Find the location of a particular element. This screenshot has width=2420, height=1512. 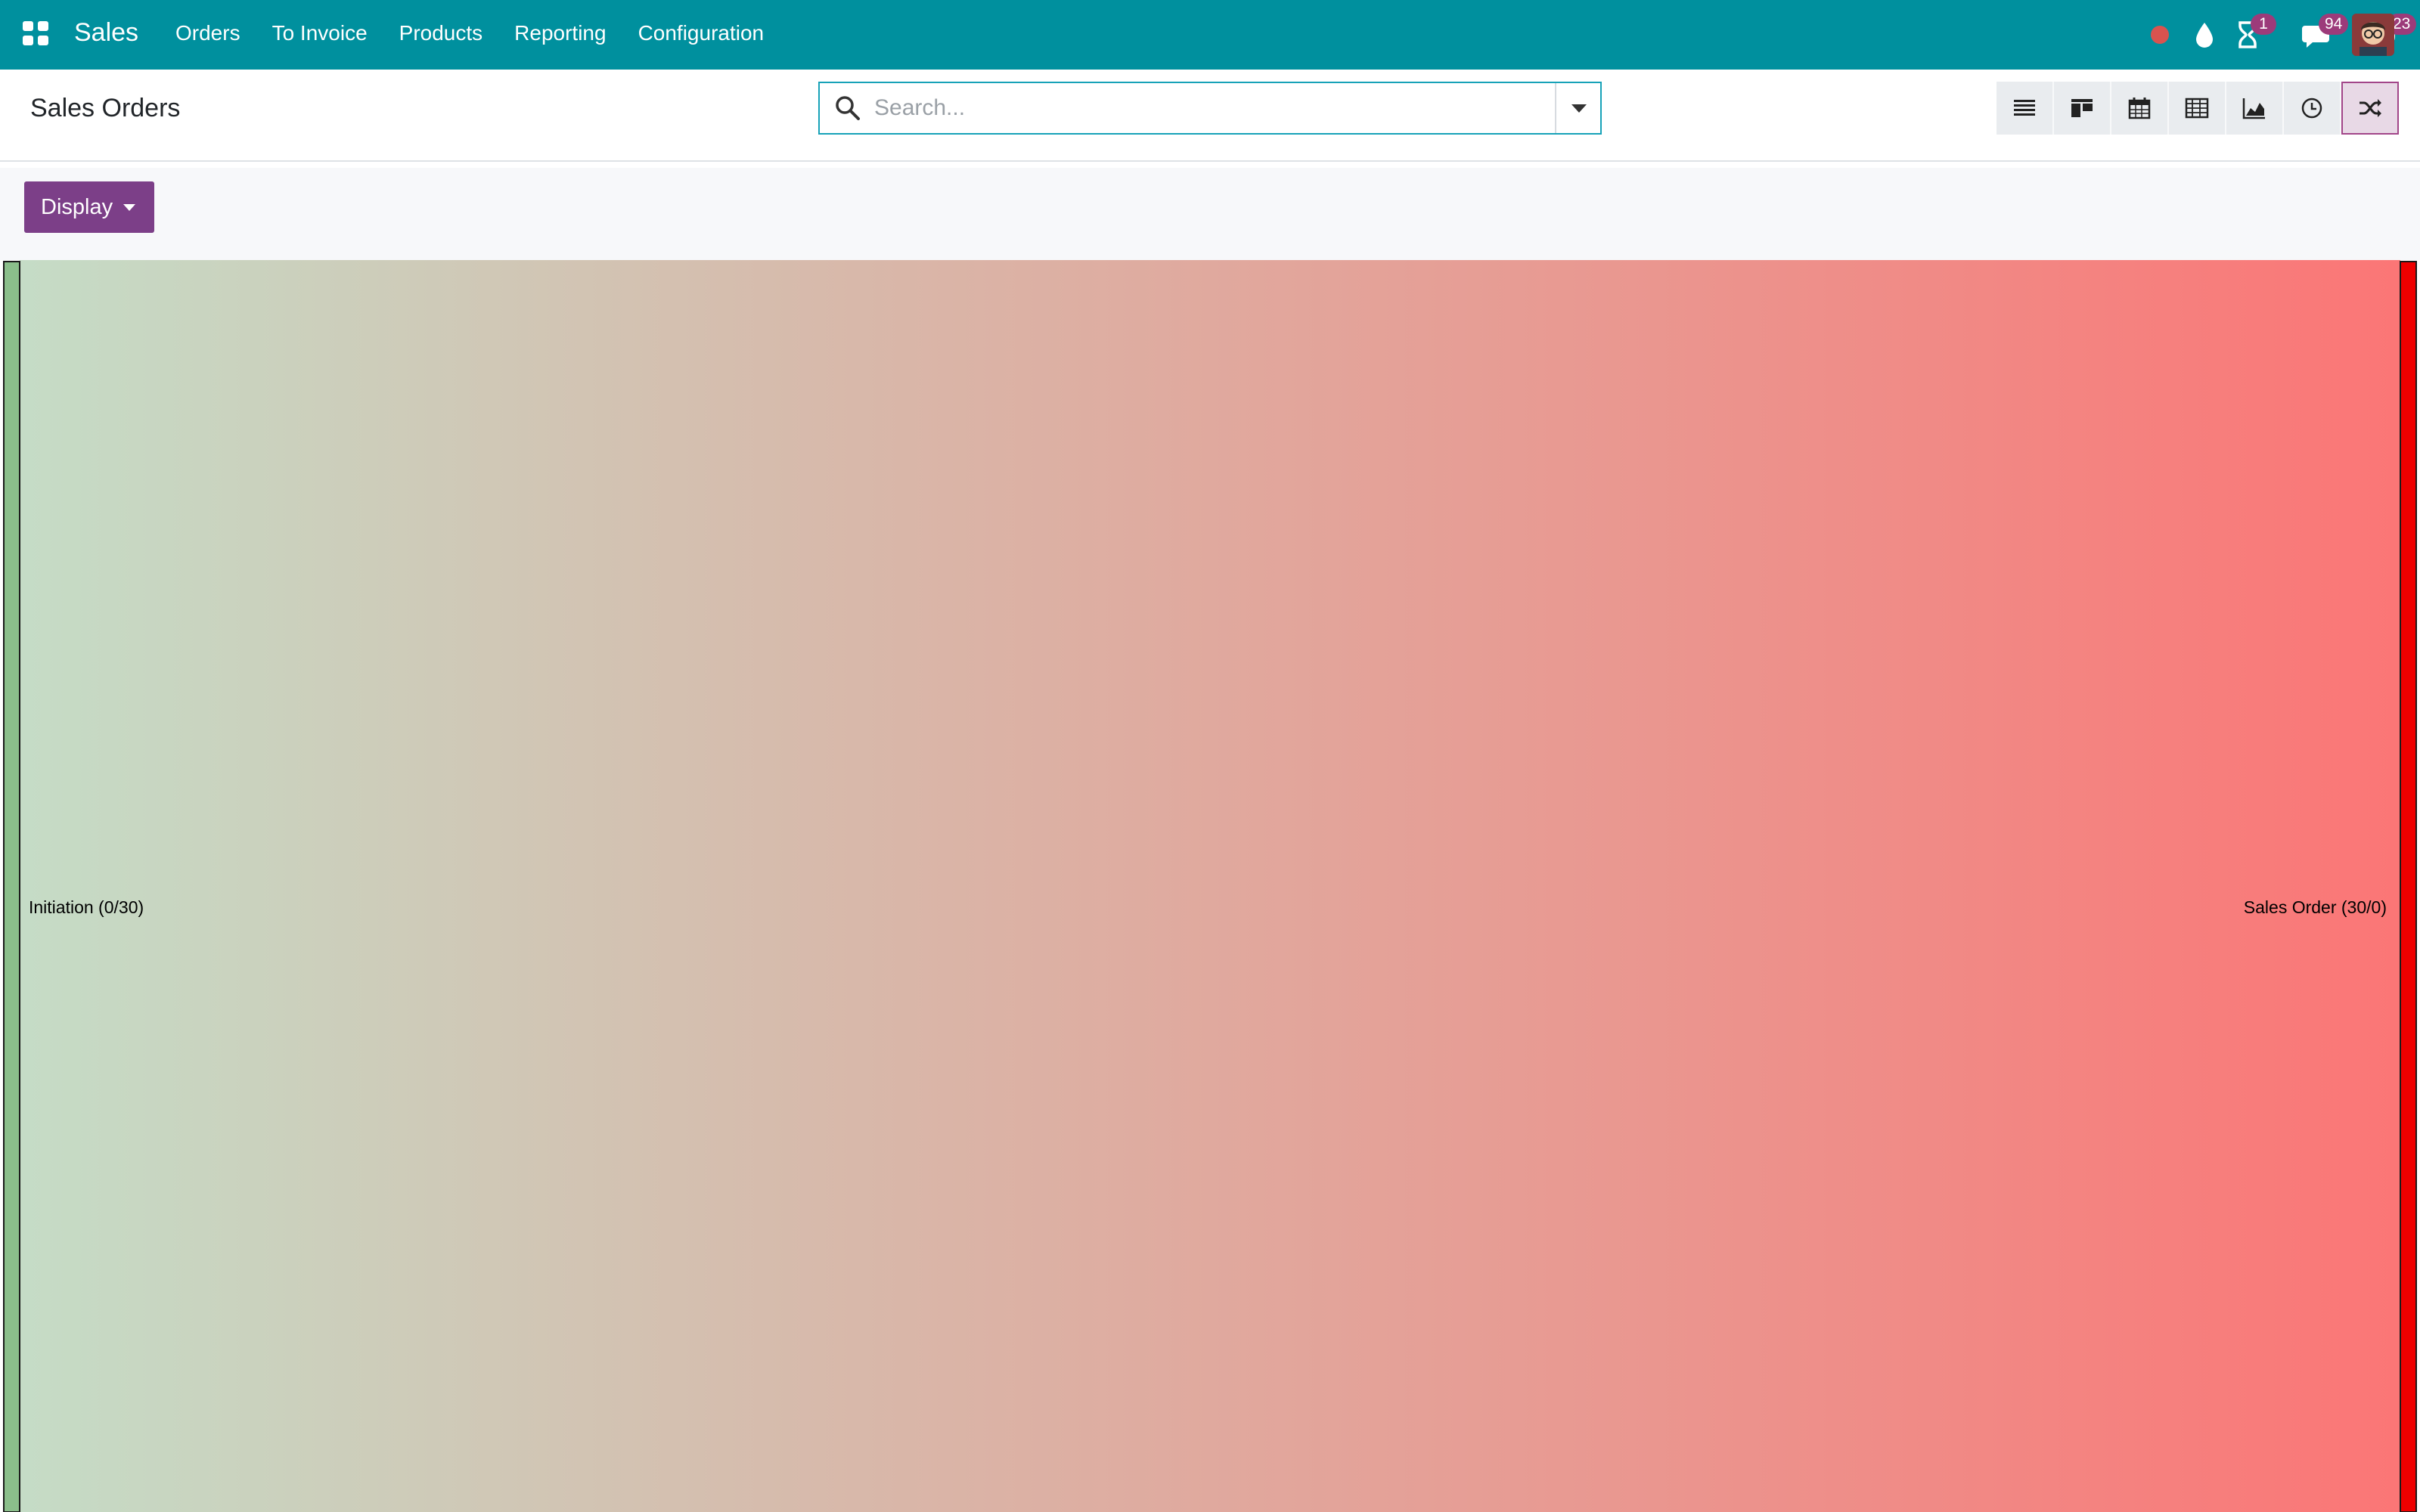

systray: 1 94 23 is located at coordinates (2216, 35).